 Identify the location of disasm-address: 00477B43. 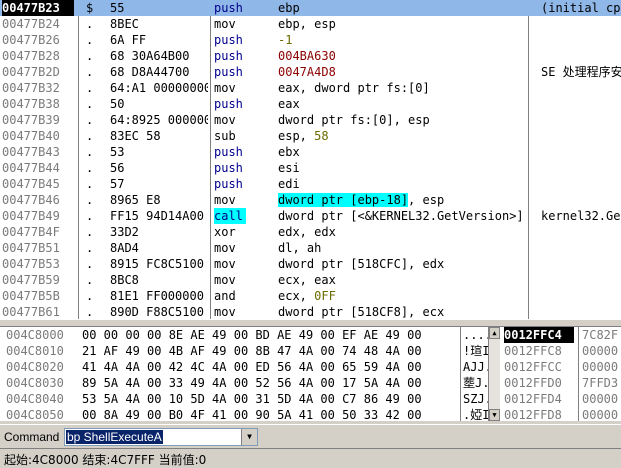
(38, 152).